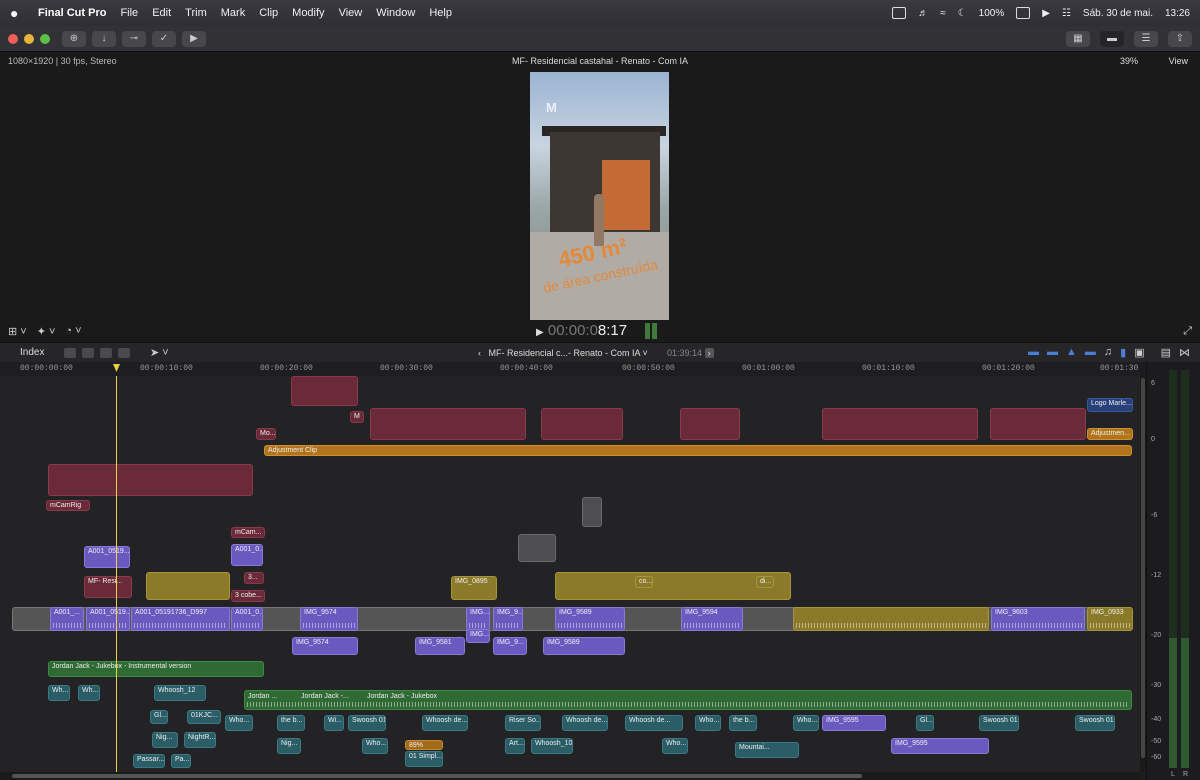 The width and height of the screenshot is (1200, 780). Describe the element at coordinates (308, 13) in the screenshot. I see `menu-modify: Modify` at that location.